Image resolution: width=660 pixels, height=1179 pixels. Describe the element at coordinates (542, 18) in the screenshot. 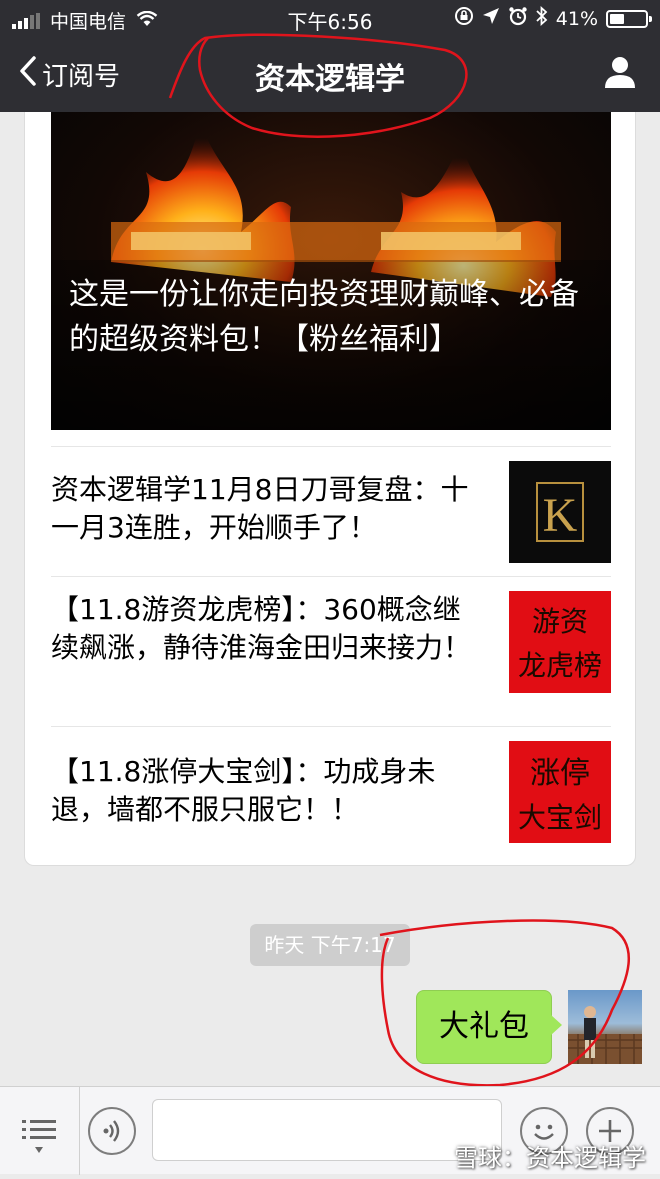

I see `bluetooth-icon` at that location.